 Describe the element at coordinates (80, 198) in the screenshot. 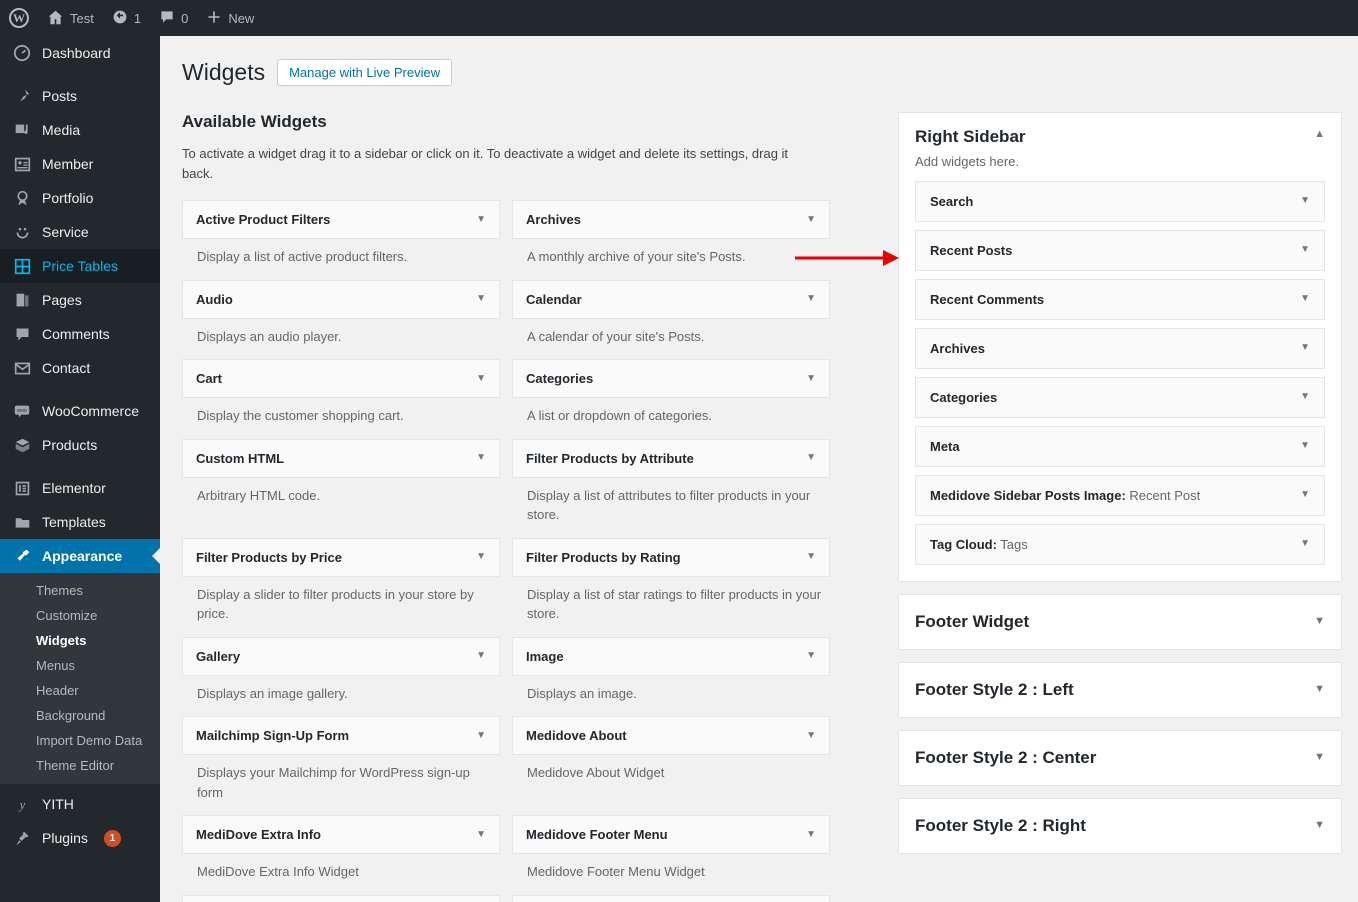

I see `sidebar-item-portfolio: Portfolio` at that location.